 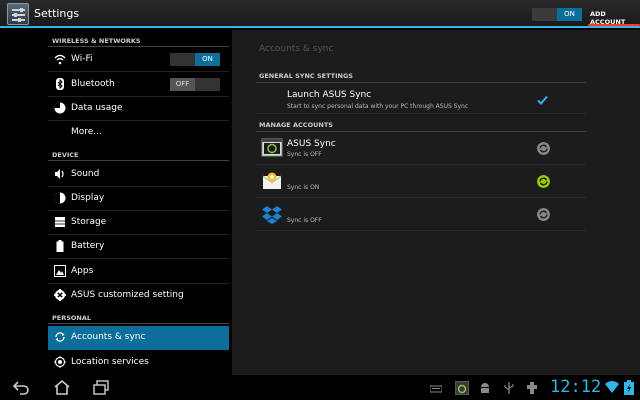 What do you see at coordinates (296, 125) in the screenshot?
I see `manage-accounts-header: MANAGE ACCOUNTS` at bounding box center [296, 125].